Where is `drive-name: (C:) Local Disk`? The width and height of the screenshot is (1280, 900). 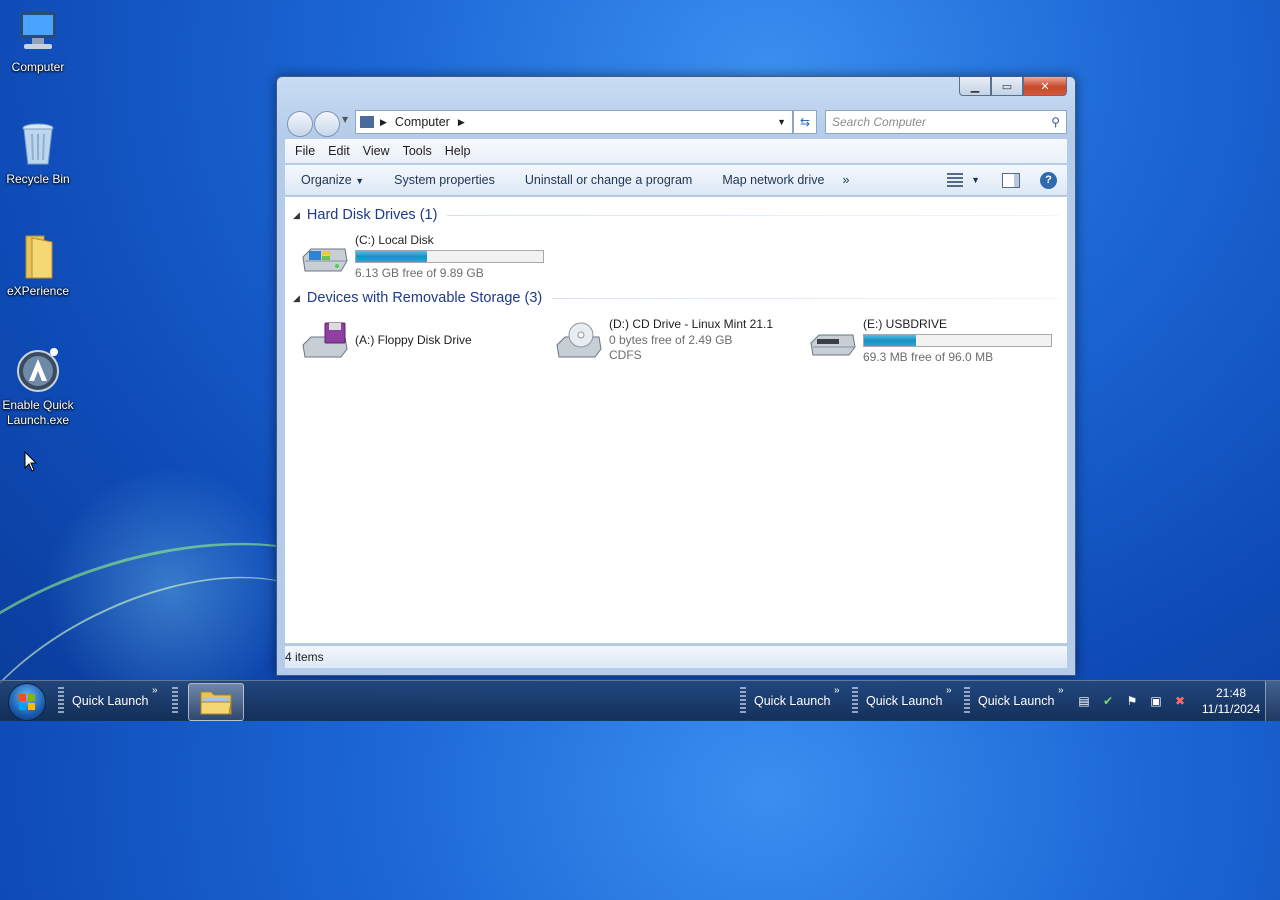 drive-name: (C:) Local Disk is located at coordinates (394, 240).